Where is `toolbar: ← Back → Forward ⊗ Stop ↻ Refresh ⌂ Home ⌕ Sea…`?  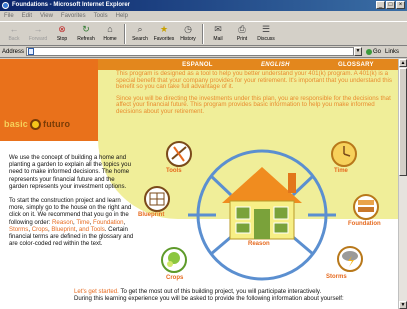
toolbar: ← Back → Forward ⊗ Stop ↻ Refresh ⌂ Home ⌕ Sea… is located at coordinates (203, 33).